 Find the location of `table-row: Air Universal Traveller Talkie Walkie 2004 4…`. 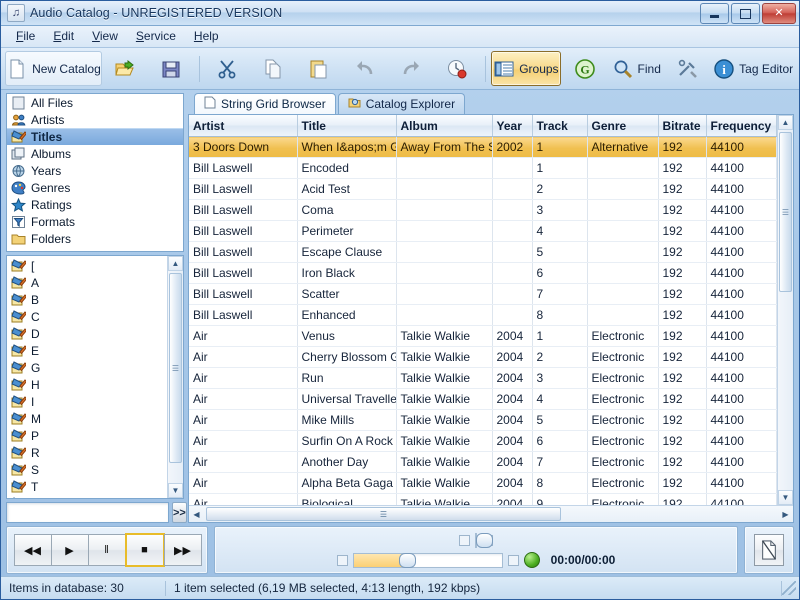

table-row: Air Universal Traveller Talkie Walkie 2004 4… is located at coordinates (483, 399).